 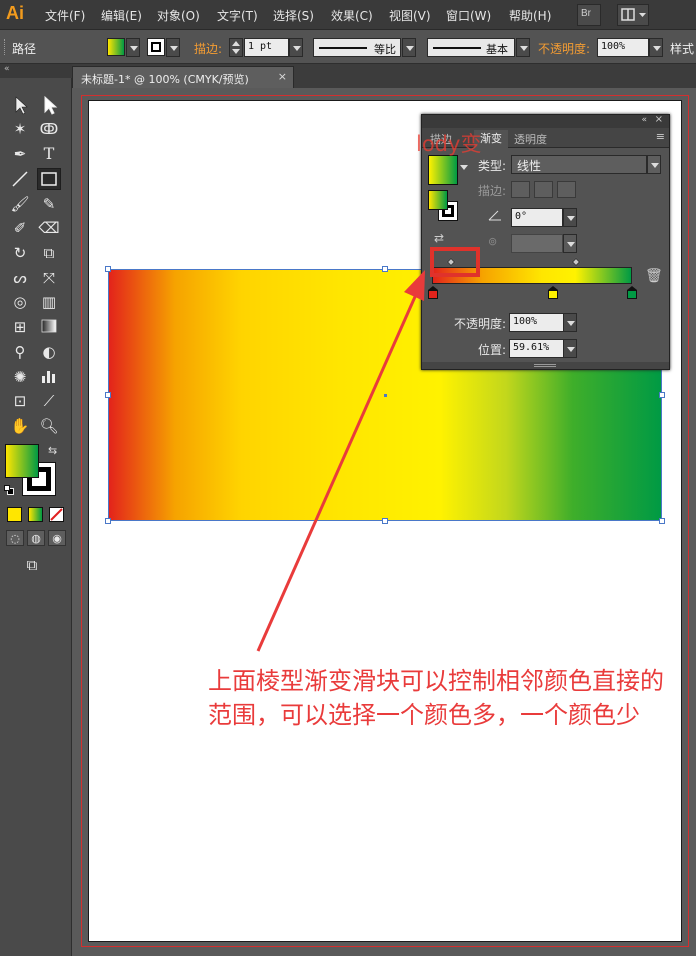 I want to click on swap-fill-stroke-icon: ⇆, so click(x=52, y=450).